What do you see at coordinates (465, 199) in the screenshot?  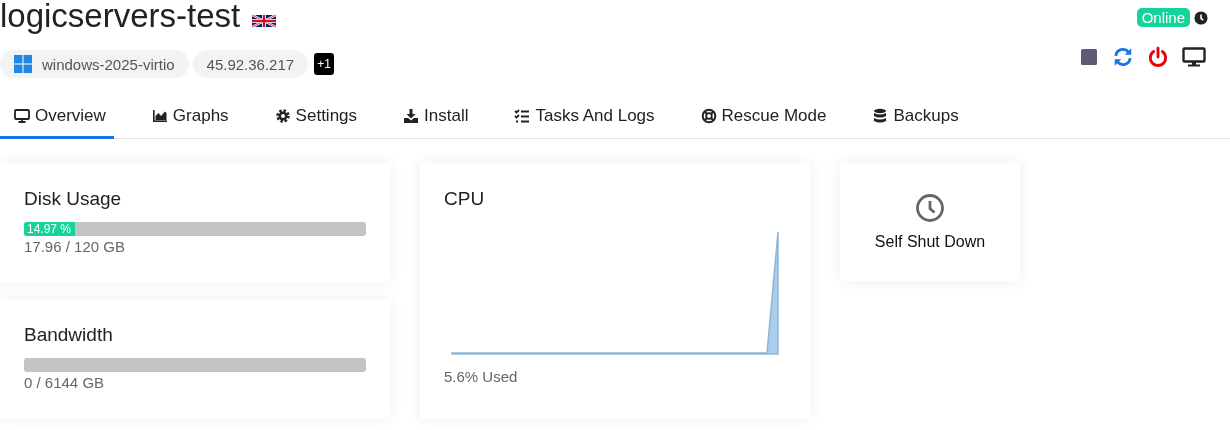 I see `card-title: CPU` at bounding box center [465, 199].